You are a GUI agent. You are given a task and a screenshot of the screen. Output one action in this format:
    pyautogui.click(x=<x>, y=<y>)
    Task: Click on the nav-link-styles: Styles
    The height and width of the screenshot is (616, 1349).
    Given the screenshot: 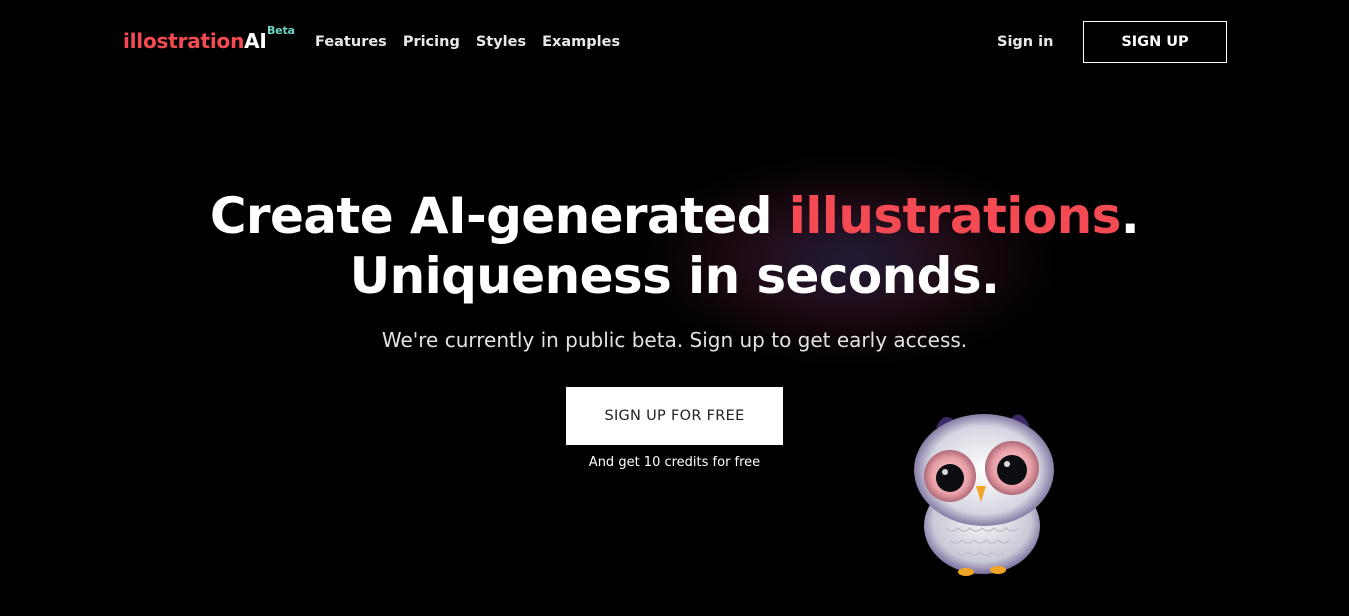 What is the action you would take?
    pyautogui.click(x=501, y=42)
    